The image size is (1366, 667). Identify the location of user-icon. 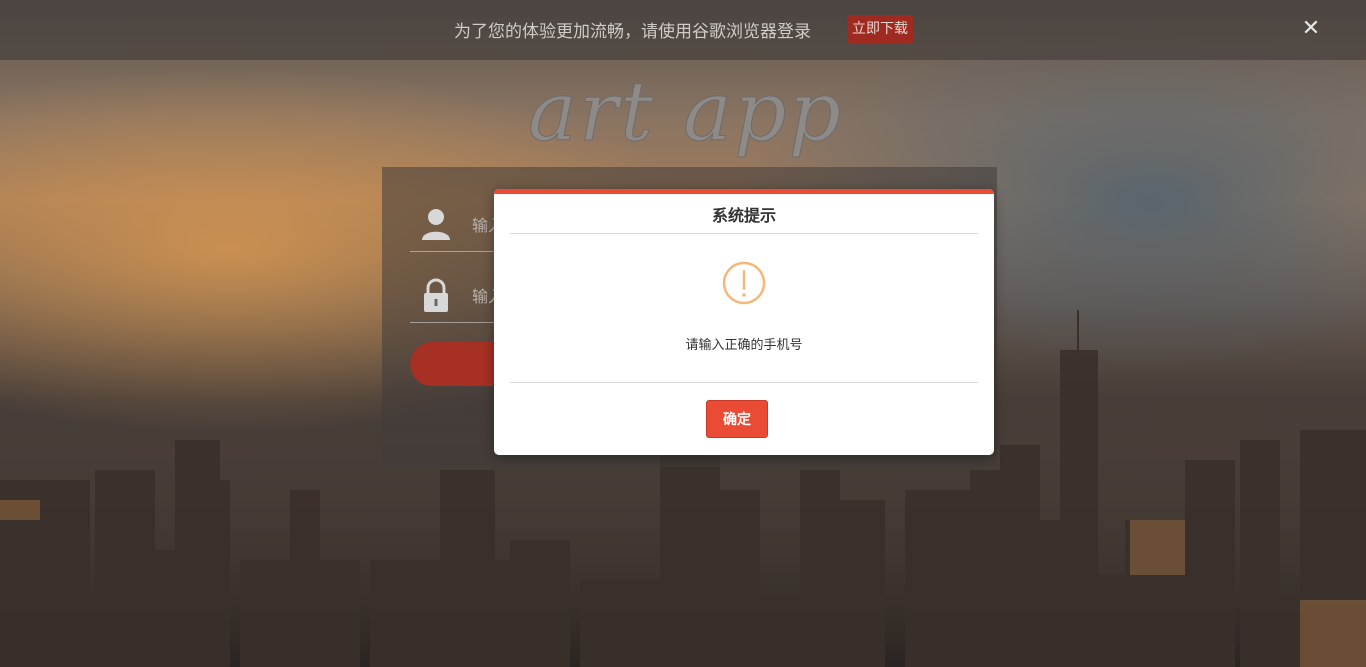
(436, 224).